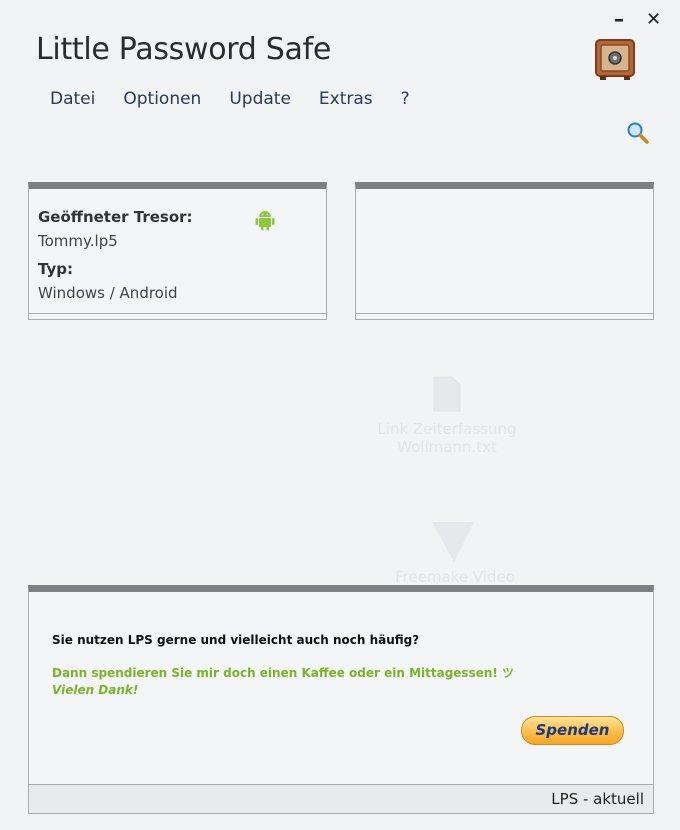 The image size is (680, 830). What do you see at coordinates (405, 99) in the screenshot?
I see `menu-item-help: ?` at bounding box center [405, 99].